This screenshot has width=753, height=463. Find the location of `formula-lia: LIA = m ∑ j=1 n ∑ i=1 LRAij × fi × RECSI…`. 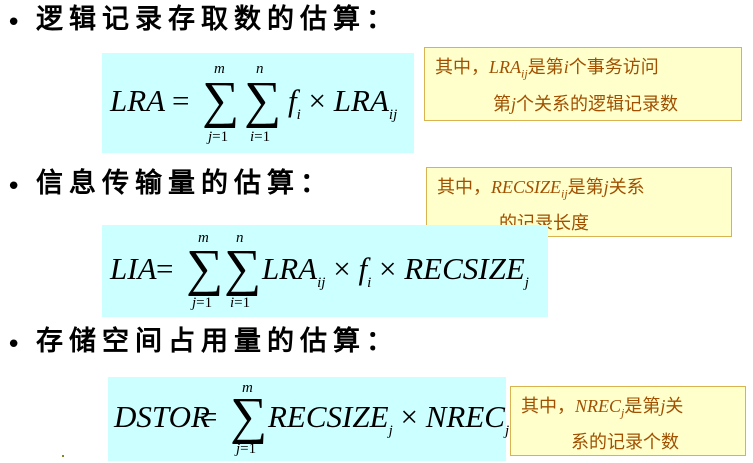

formula-lia: LIA = m ∑ j=1 n ∑ i=1 LRAij × fi × RECSI… is located at coordinates (325, 271).